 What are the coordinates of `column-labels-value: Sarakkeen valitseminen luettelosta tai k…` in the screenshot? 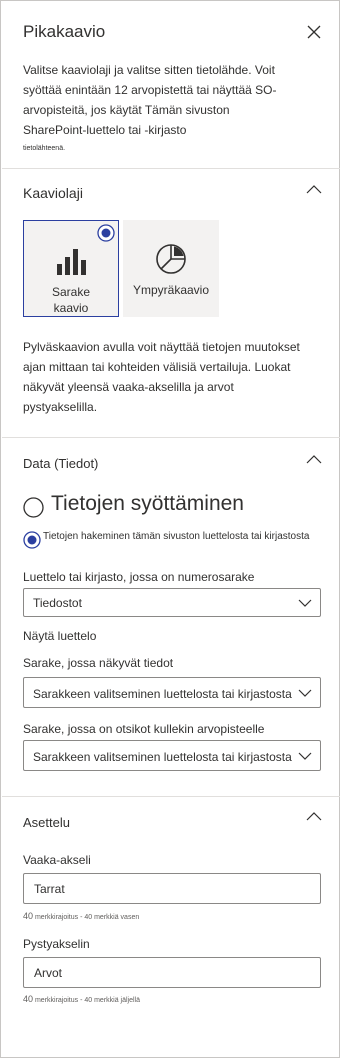 It's located at (162, 757).